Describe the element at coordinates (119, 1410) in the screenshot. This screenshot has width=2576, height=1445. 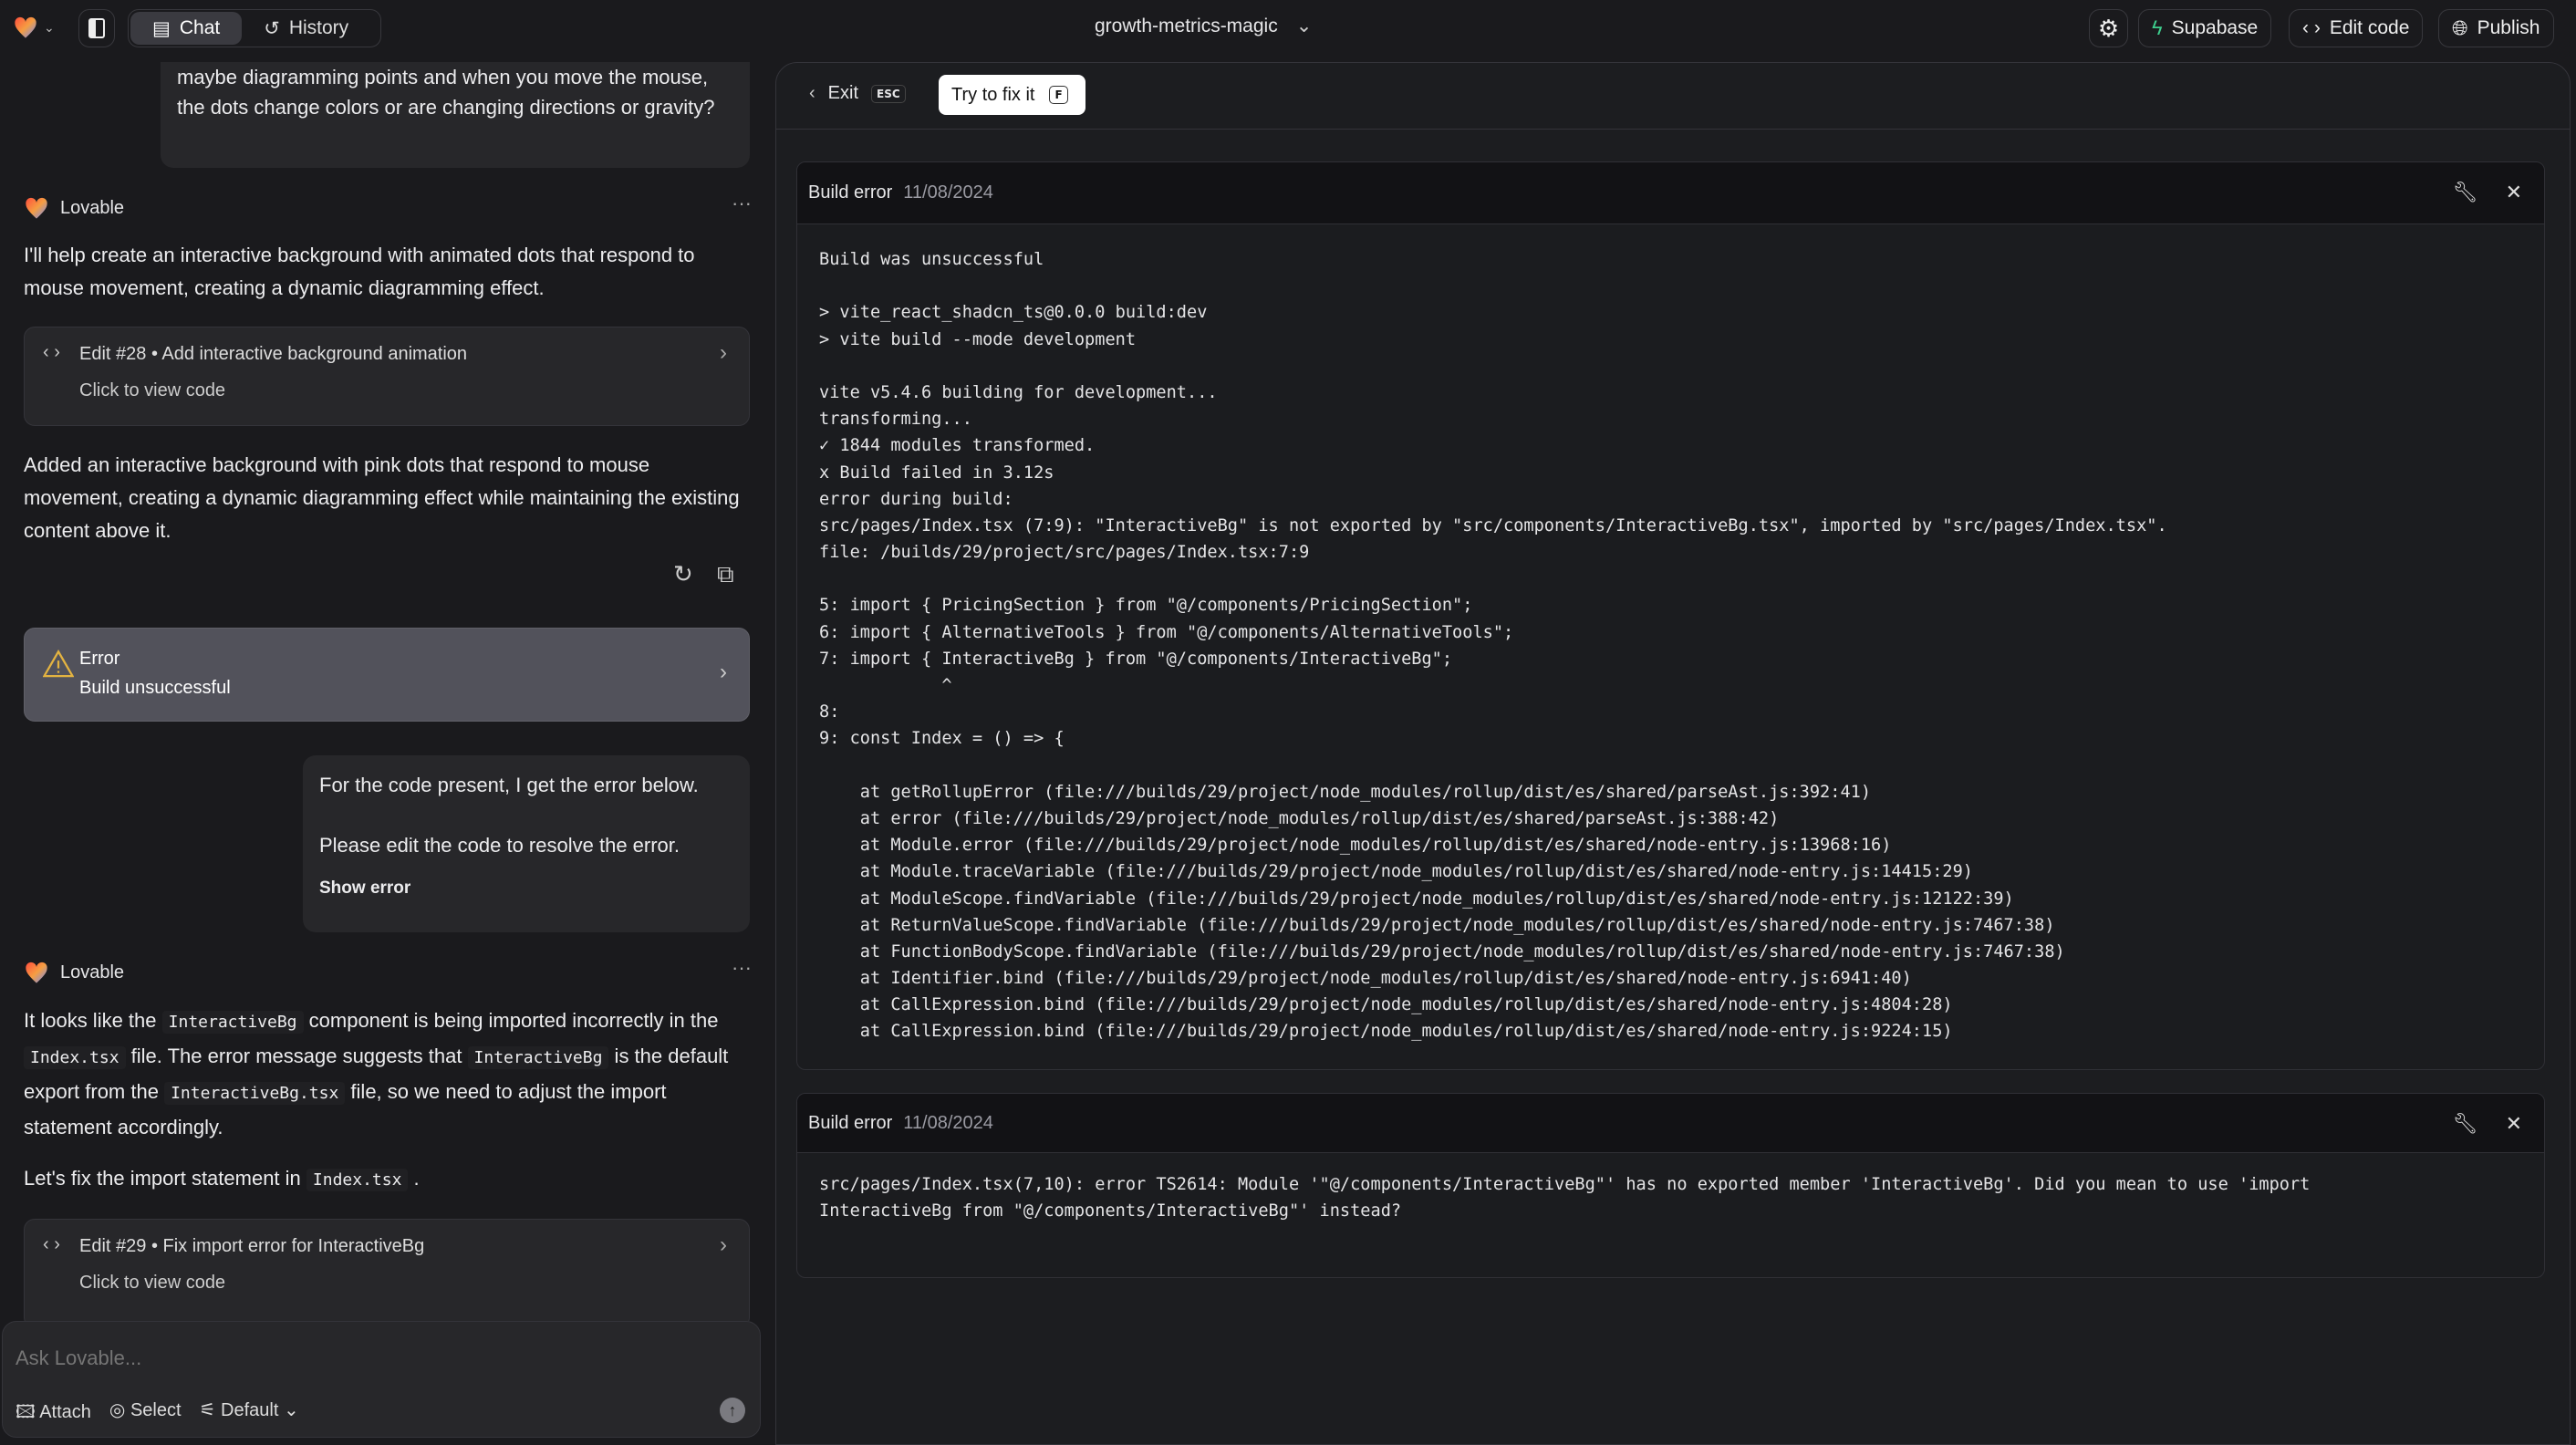
I see `target-icon: ◎` at that location.